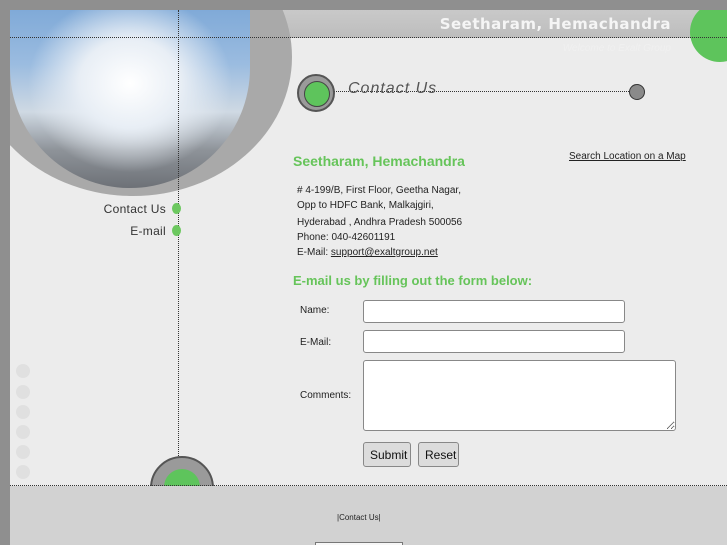 The height and width of the screenshot is (545, 727). What do you see at coordinates (368, 485) in the screenshot?
I see `footer-divider` at bounding box center [368, 485].